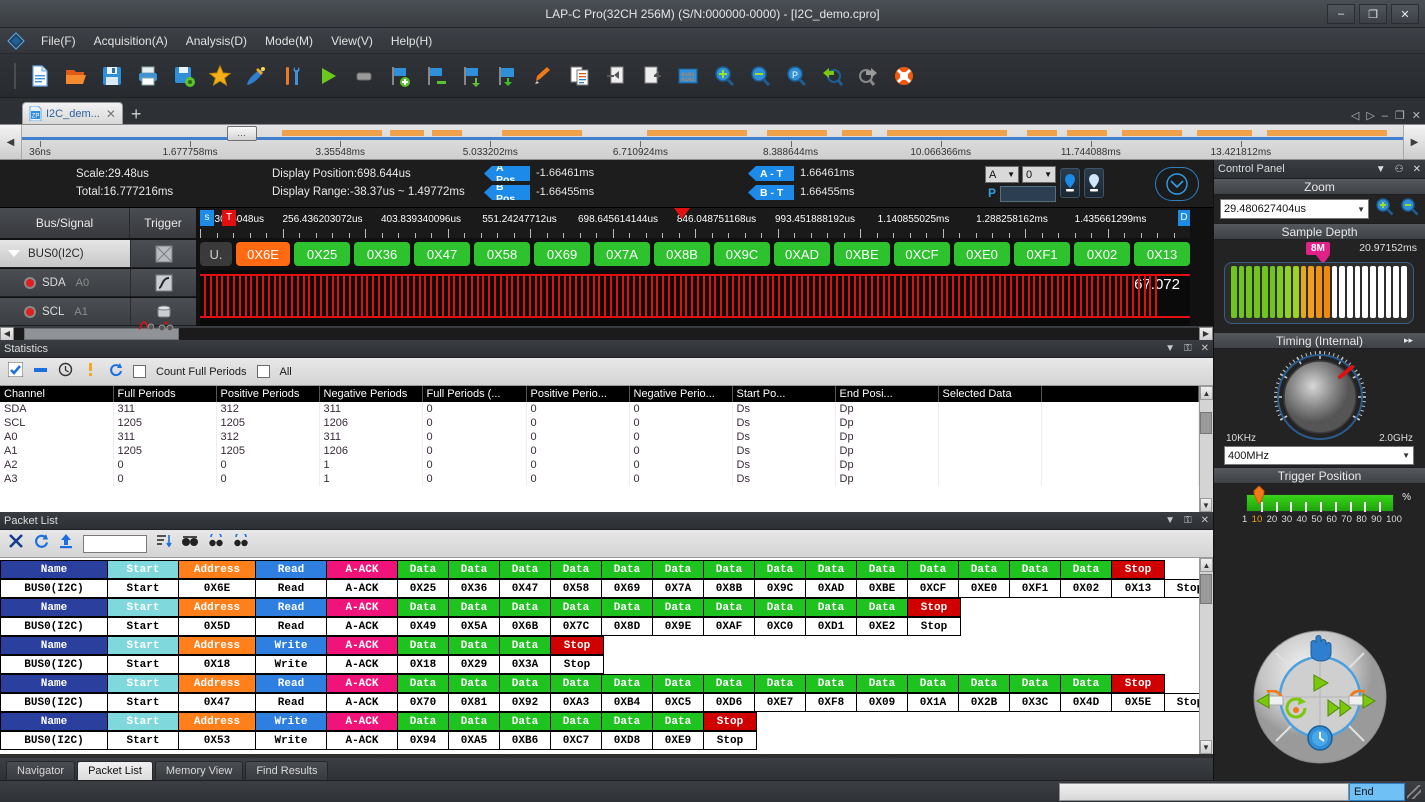 Image resolution: width=1425 pixels, height=802 pixels. What do you see at coordinates (1409, 209) in the screenshot?
I see `zoom-out-icon` at bounding box center [1409, 209].